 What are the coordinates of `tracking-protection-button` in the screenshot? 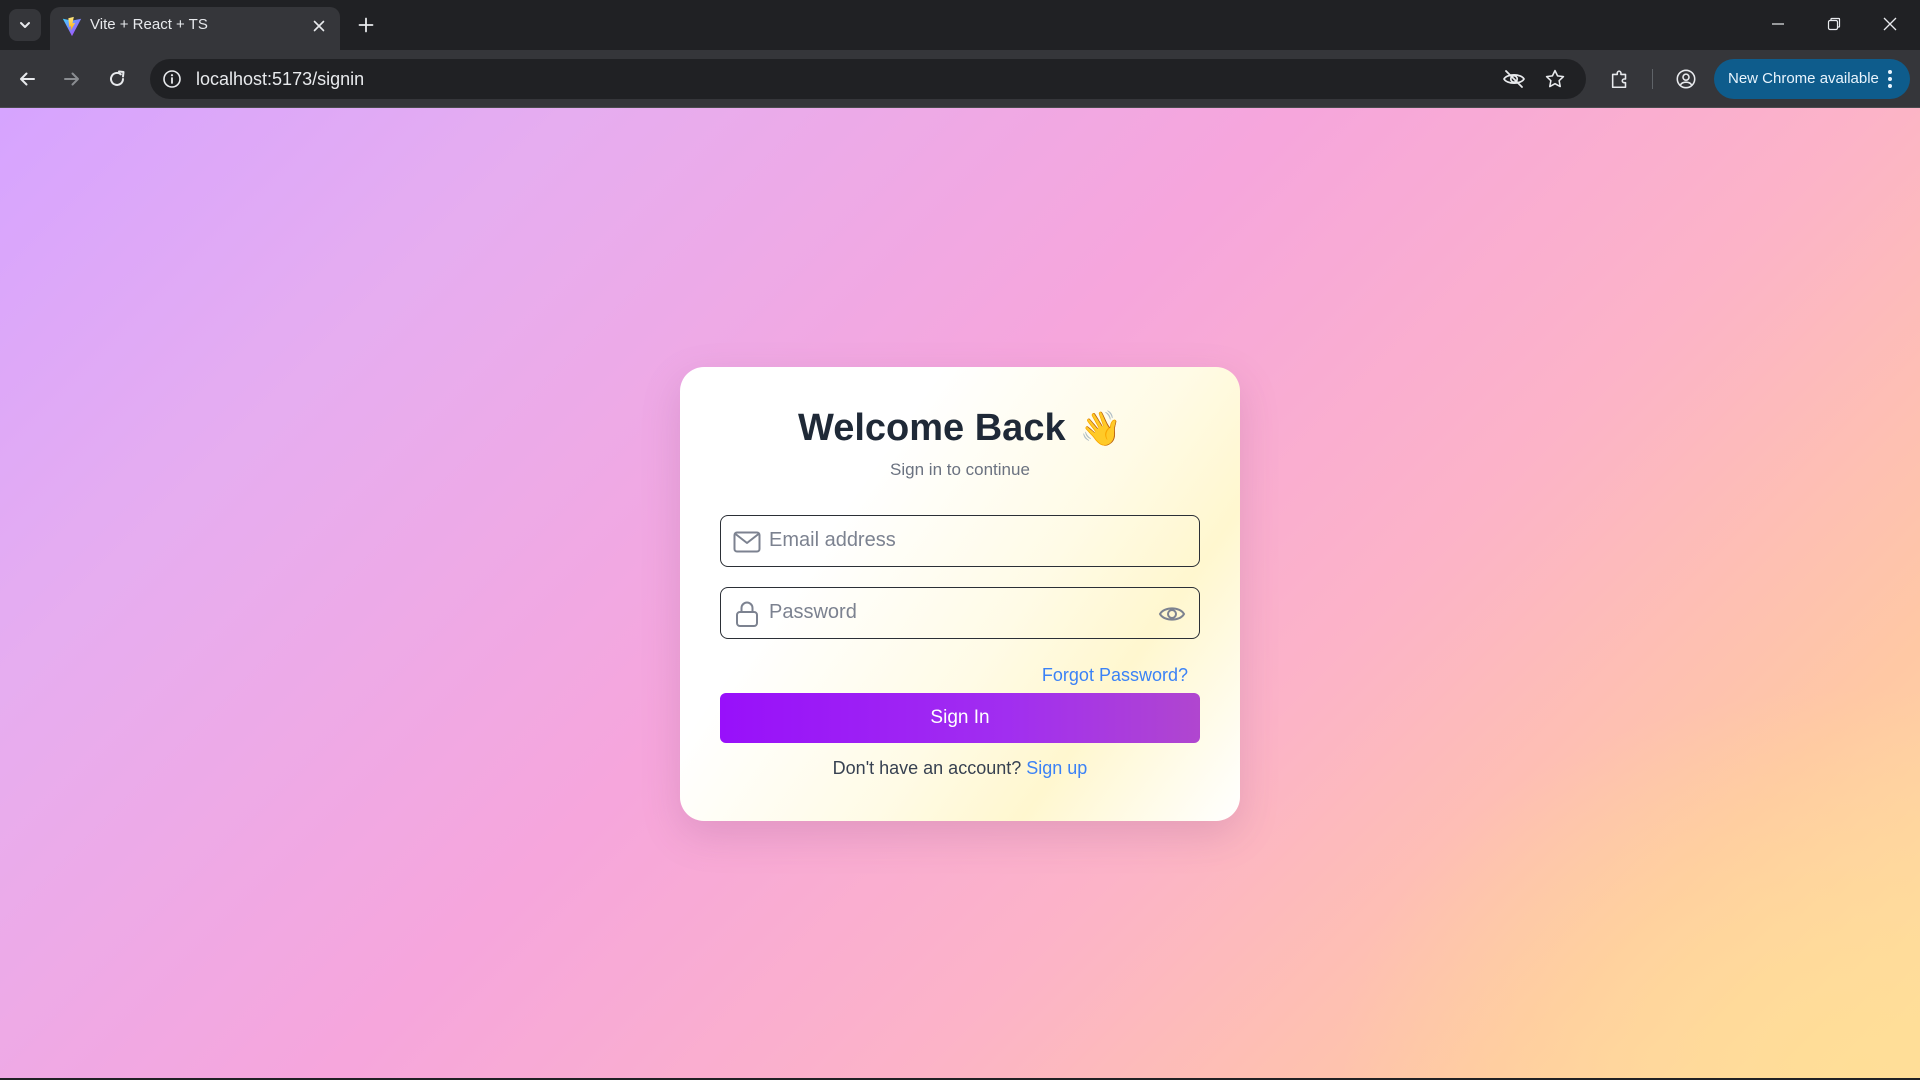 It's located at (1514, 79).